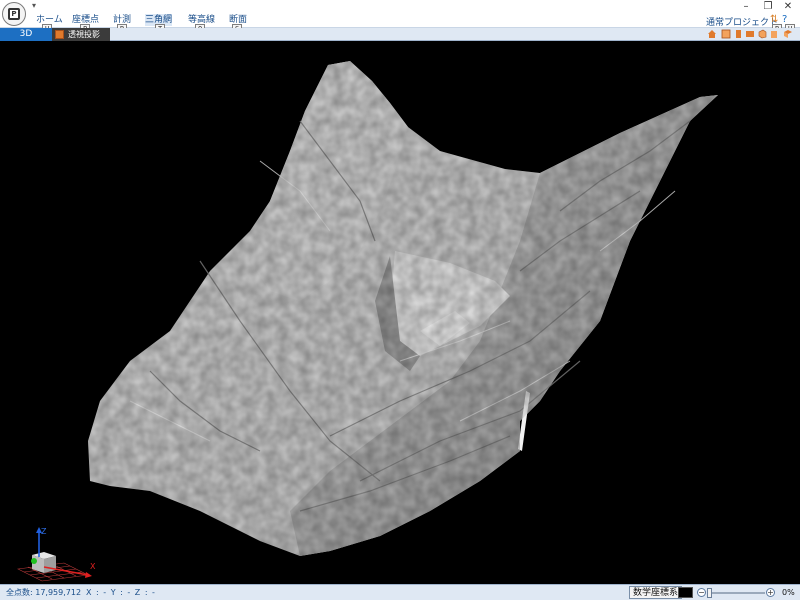 This screenshot has width=800, height=600. I want to click on minimize-button: –, so click(746, 7).